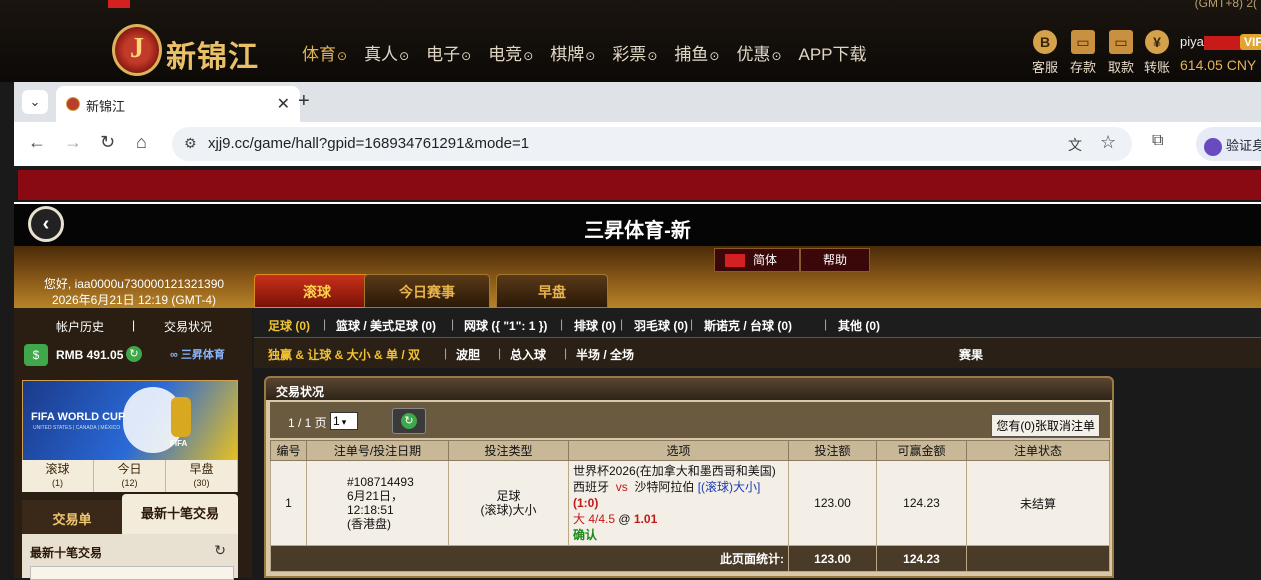 The image size is (1261, 580). I want to click on site-info-icon: ⚙, so click(190, 143).